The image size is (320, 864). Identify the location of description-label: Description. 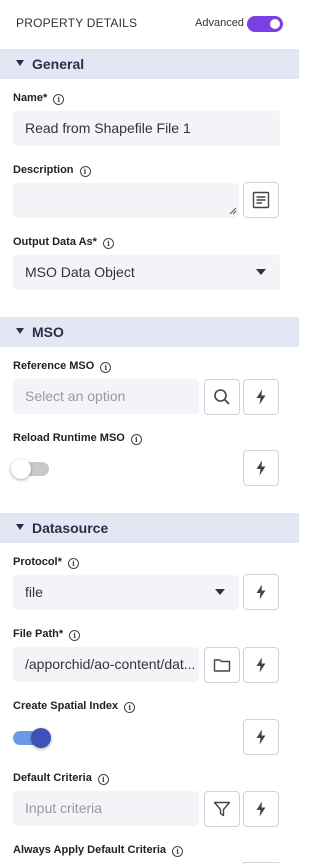
(52, 170).